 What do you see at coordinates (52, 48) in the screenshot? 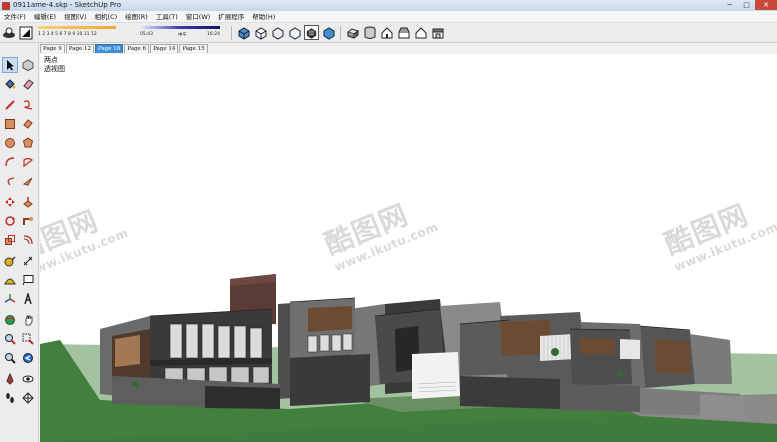
I see `tab-page-9: Page 9` at bounding box center [52, 48].